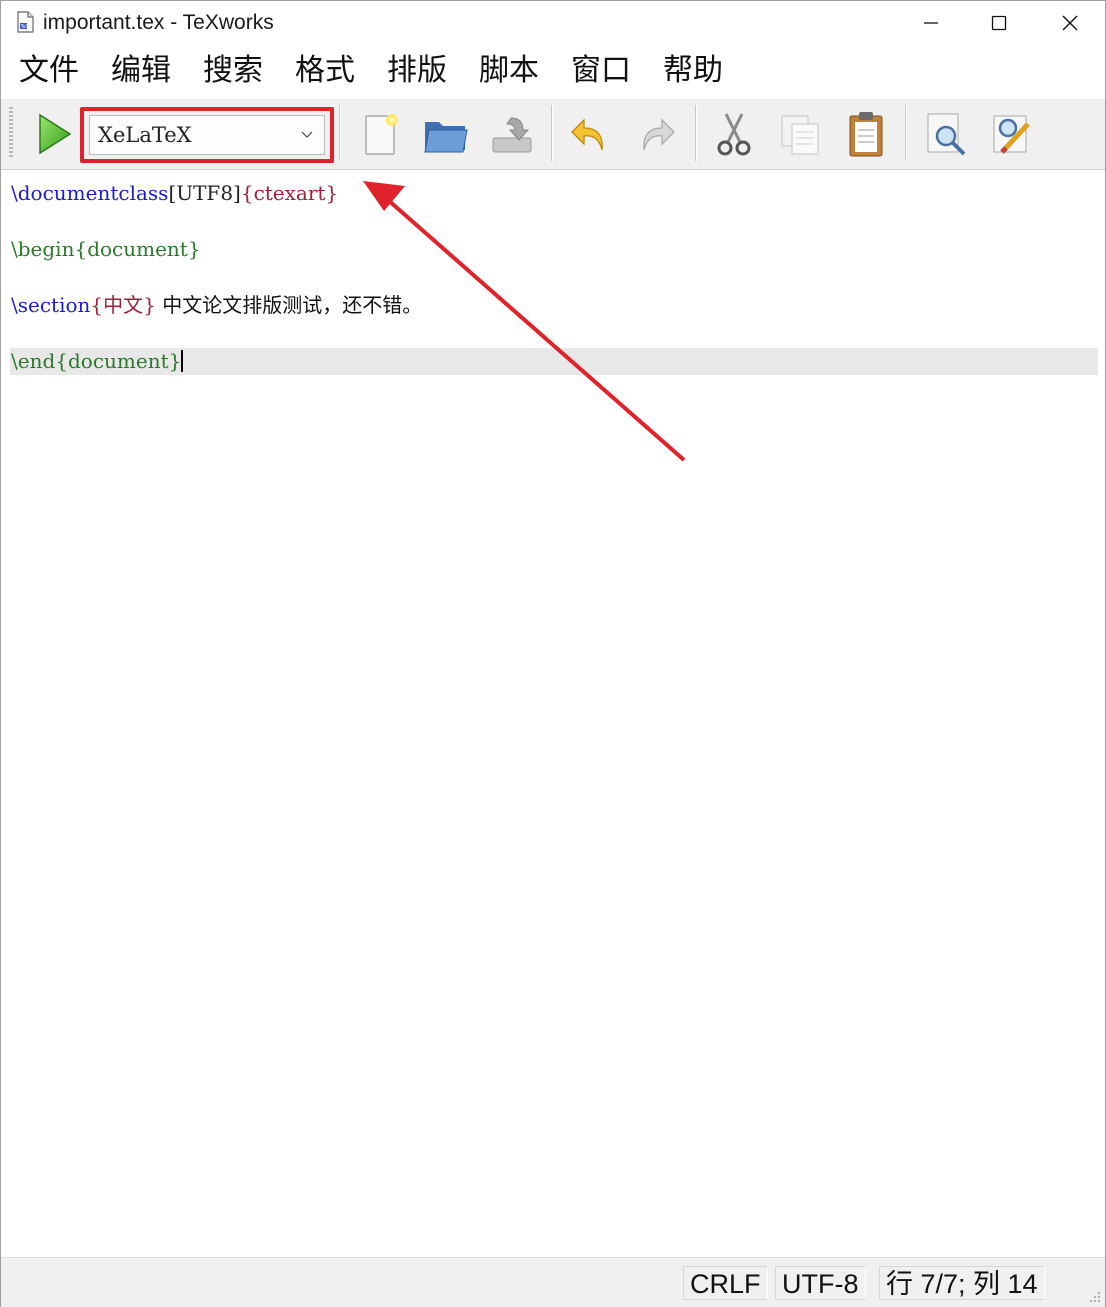 The width and height of the screenshot is (1106, 1307). I want to click on maximize-icon, so click(999, 23).